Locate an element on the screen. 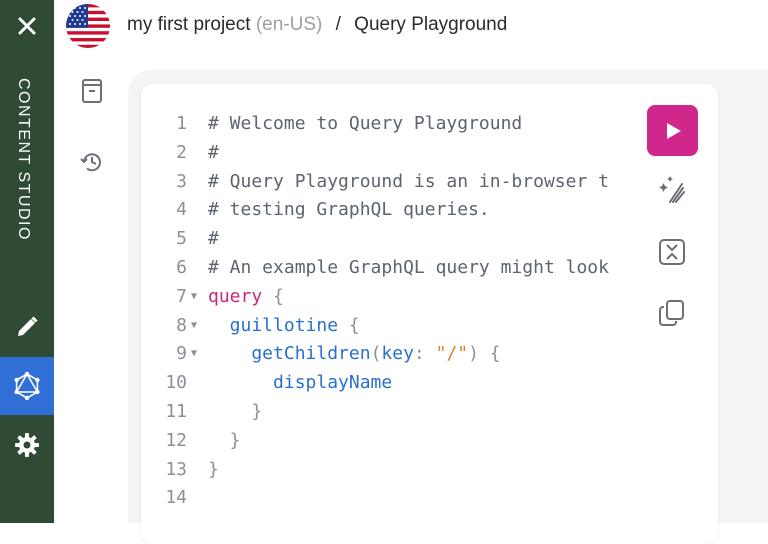  copy-icon is located at coordinates (671, 313).